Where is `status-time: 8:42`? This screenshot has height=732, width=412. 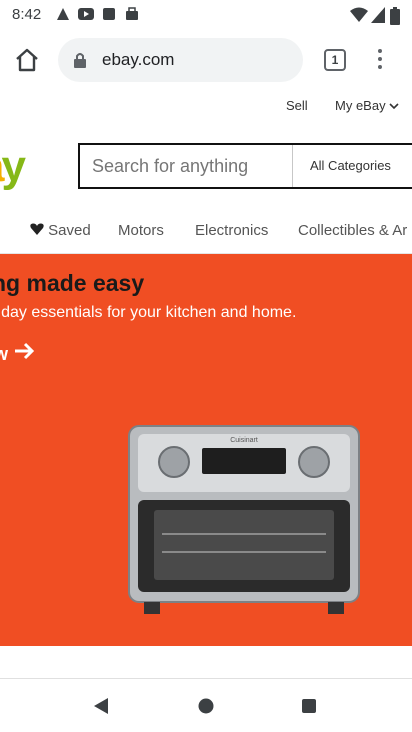
status-time: 8:42 is located at coordinates (27, 14).